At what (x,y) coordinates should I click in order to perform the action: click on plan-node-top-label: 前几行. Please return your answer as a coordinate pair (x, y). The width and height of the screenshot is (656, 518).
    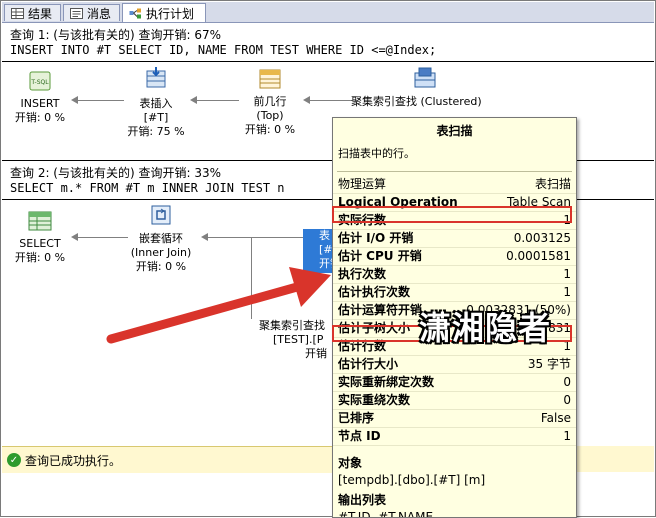
    Looking at the image, I should click on (270, 101).